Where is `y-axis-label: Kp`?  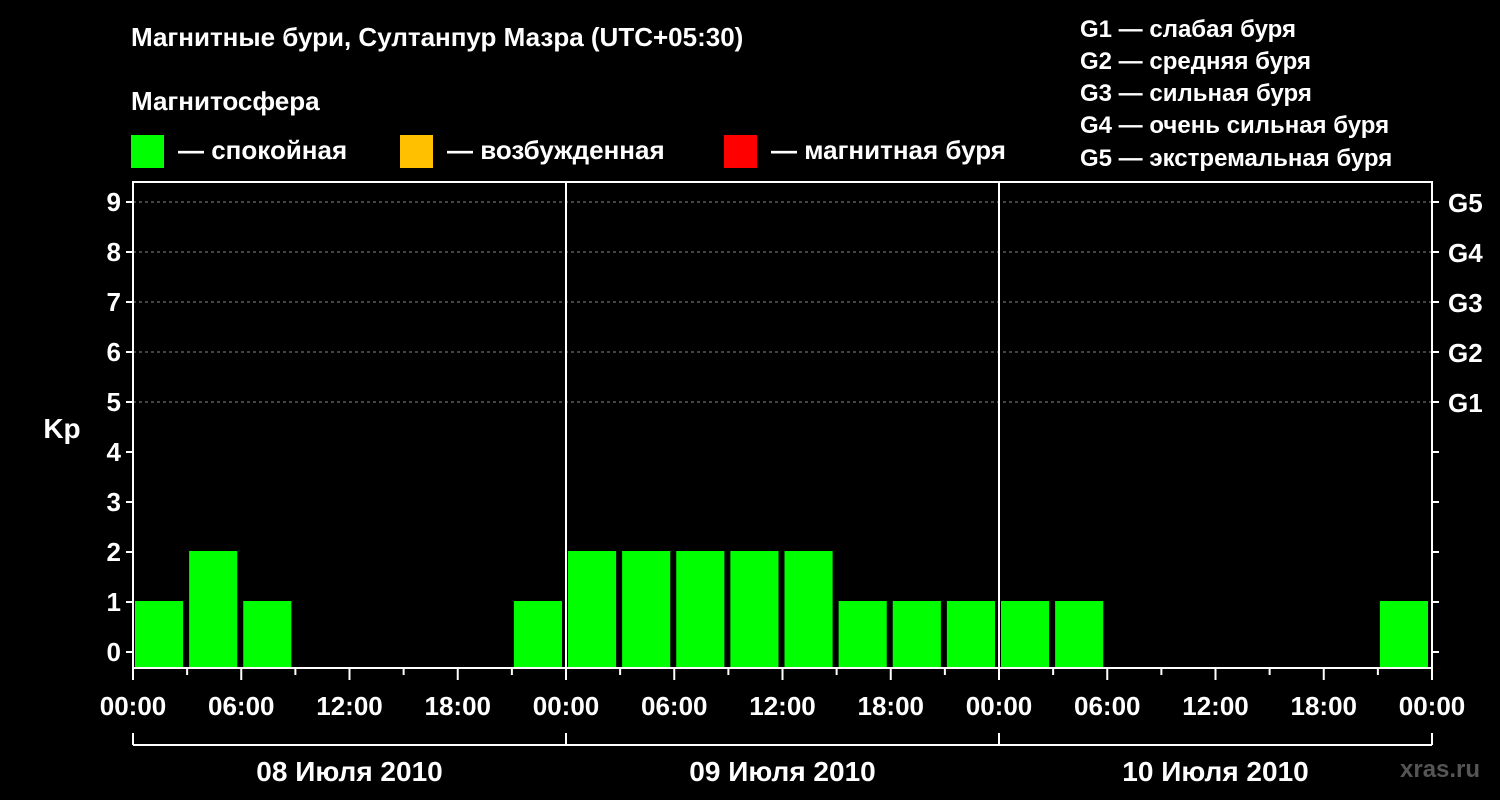 y-axis-label: Kp is located at coordinates (61, 428).